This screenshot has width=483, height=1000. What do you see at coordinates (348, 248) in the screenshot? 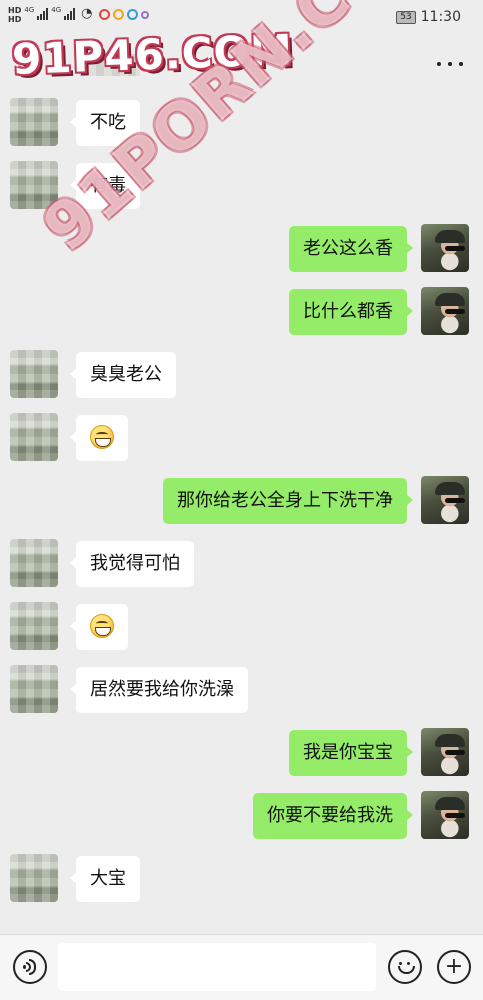
I see `message-text: 老公这么香` at bounding box center [348, 248].